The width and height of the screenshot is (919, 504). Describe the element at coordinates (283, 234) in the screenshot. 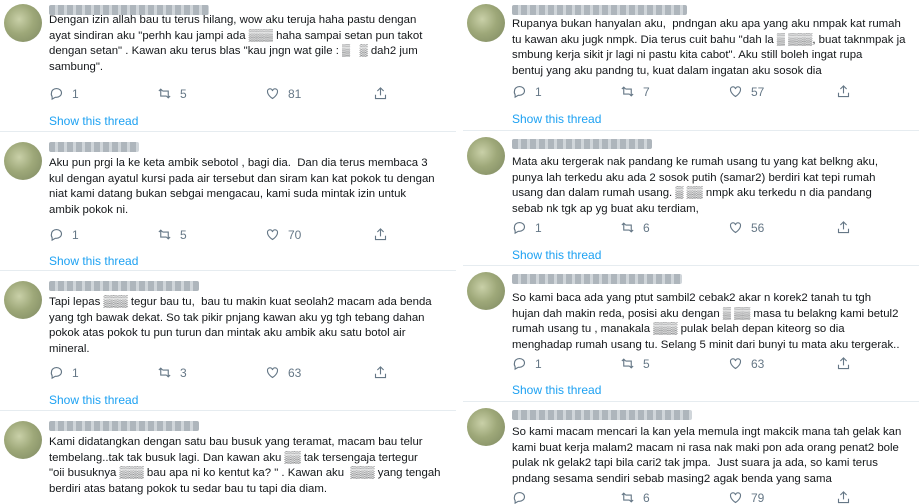

I see `like-button: 70` at that location.